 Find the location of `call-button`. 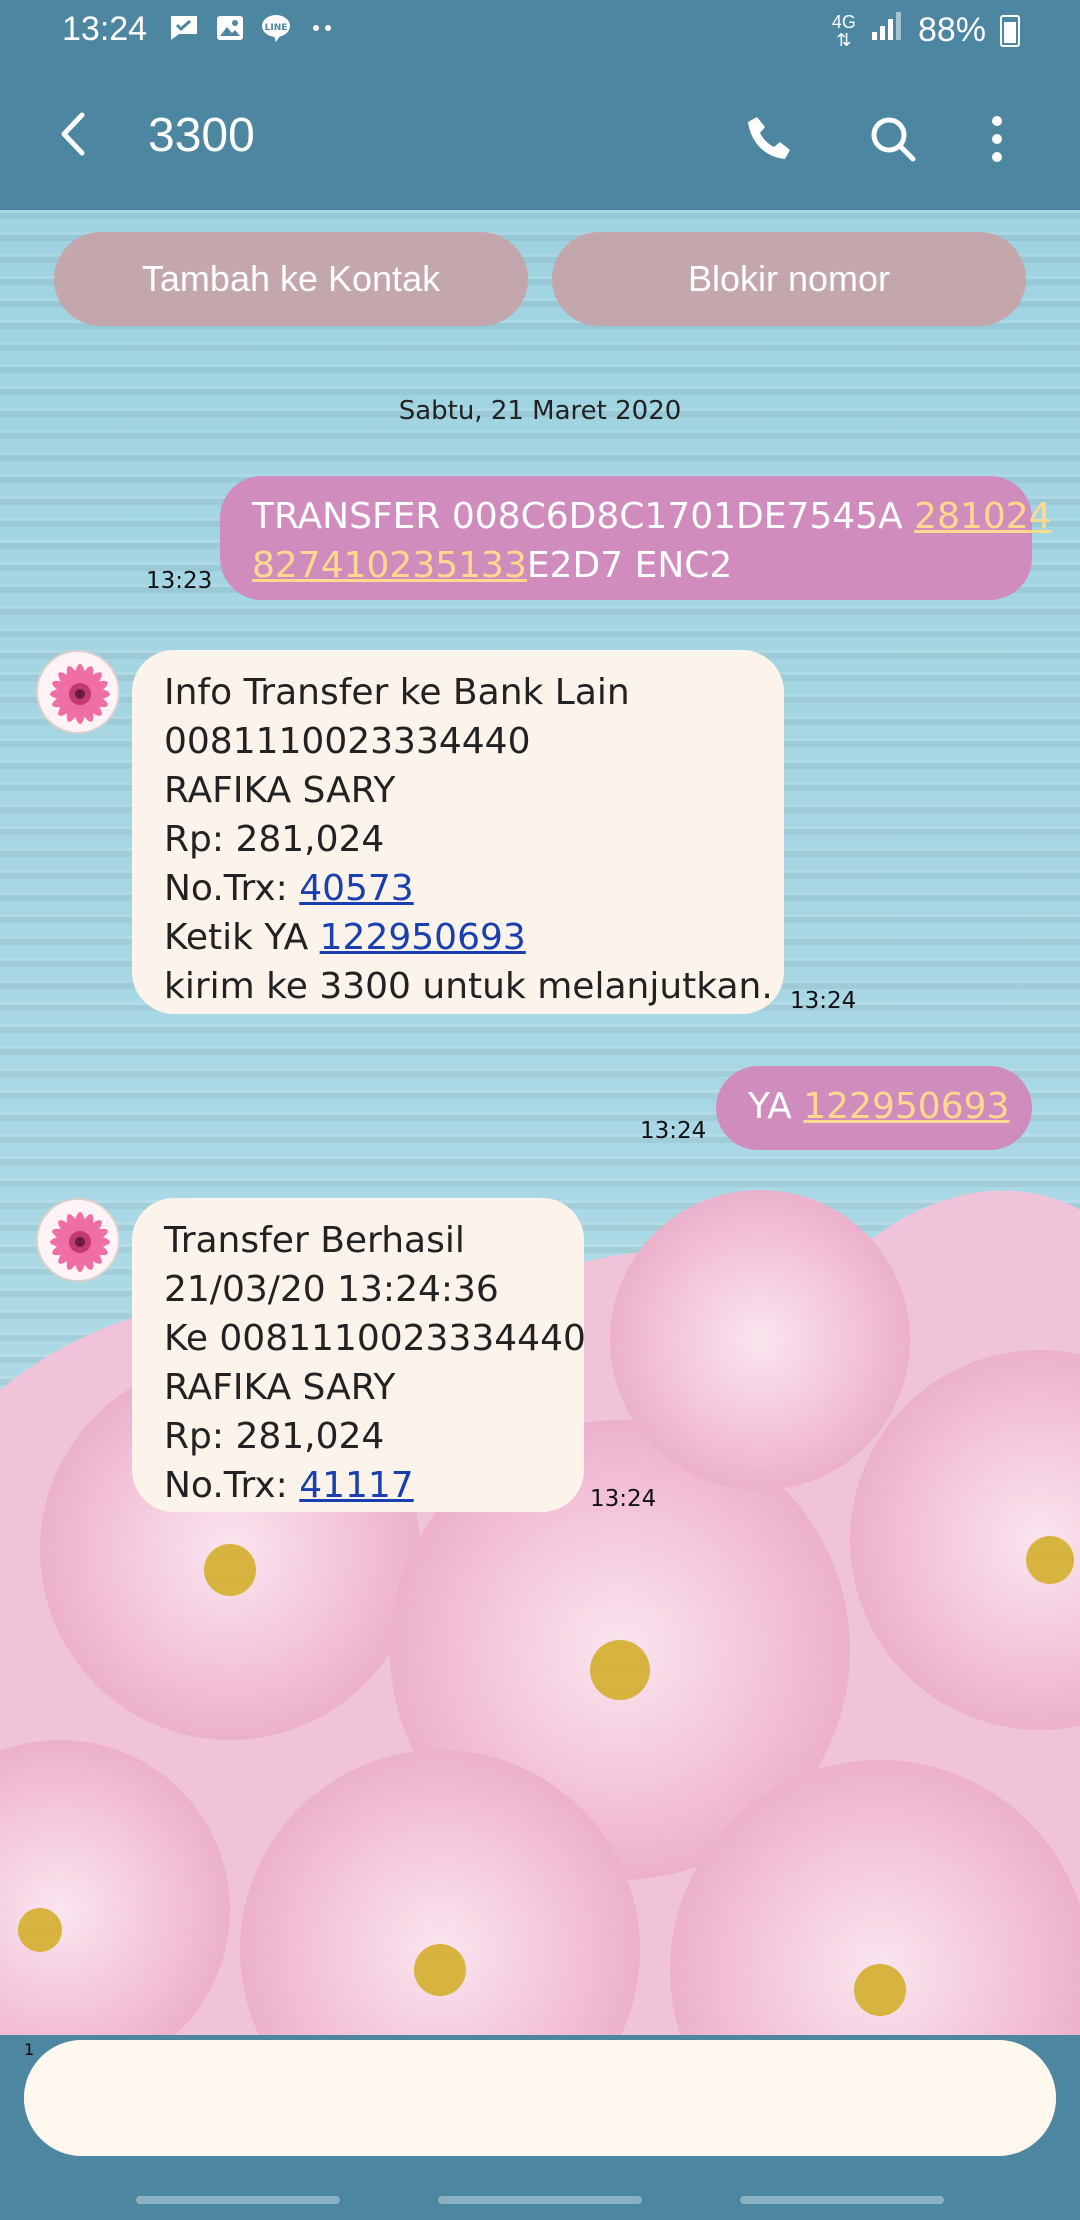

call-button is located at coordinates (769, 139).